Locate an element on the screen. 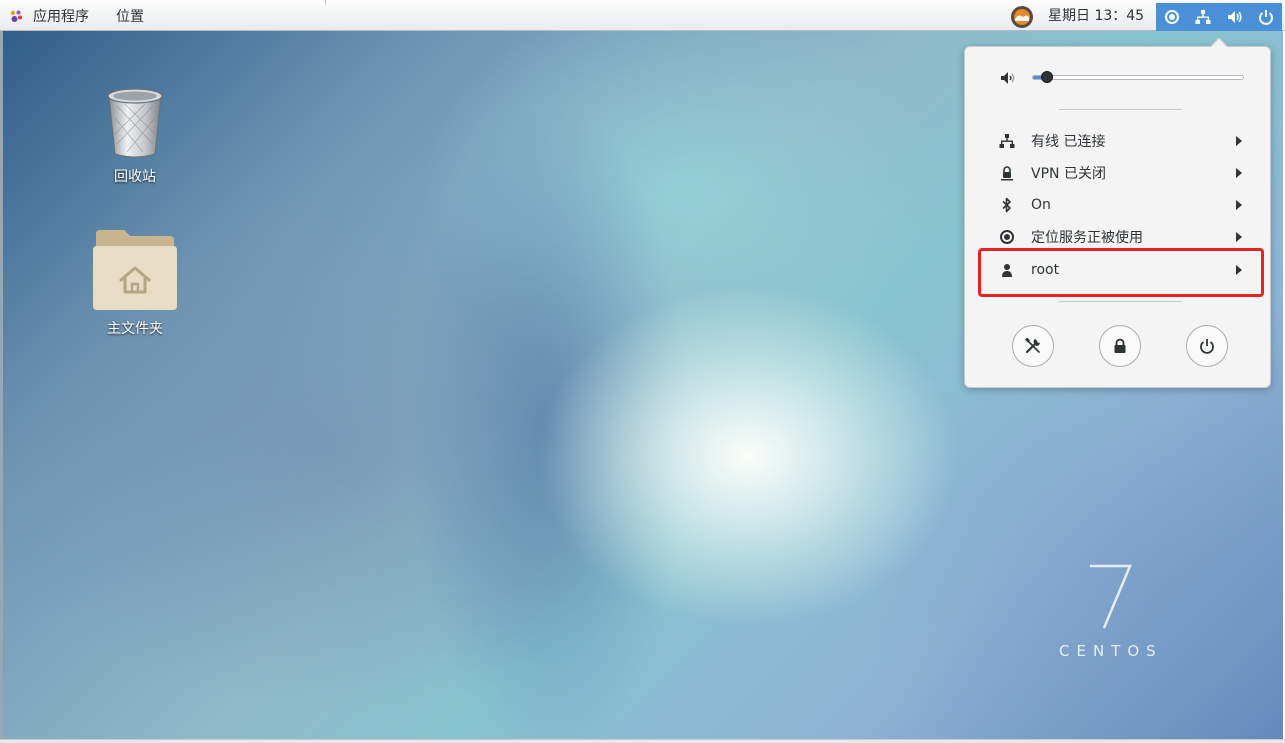 This screenshot has width=1285, height=743. gnome-foot-icon is located at coordinates (16, 16).